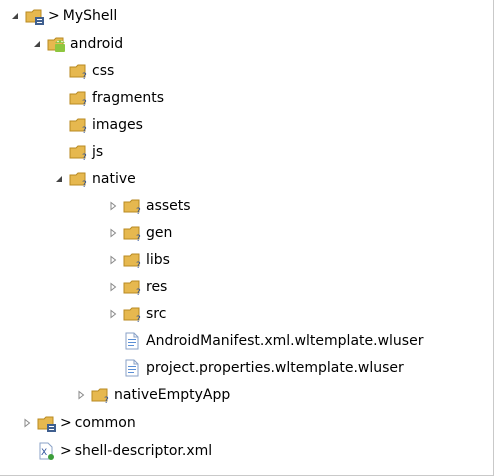 Image resolution: width=494 pixels, height=476 pixels. I want to click on tree-item-libs: ? libs, so click(138, 259).